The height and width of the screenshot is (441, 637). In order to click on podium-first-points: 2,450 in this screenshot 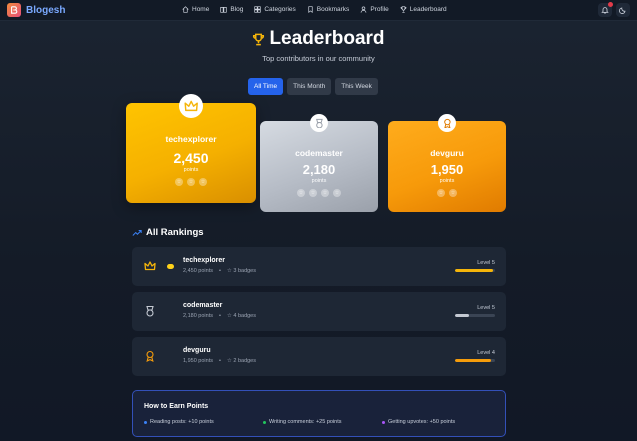, I will do `click(191, 158)`.